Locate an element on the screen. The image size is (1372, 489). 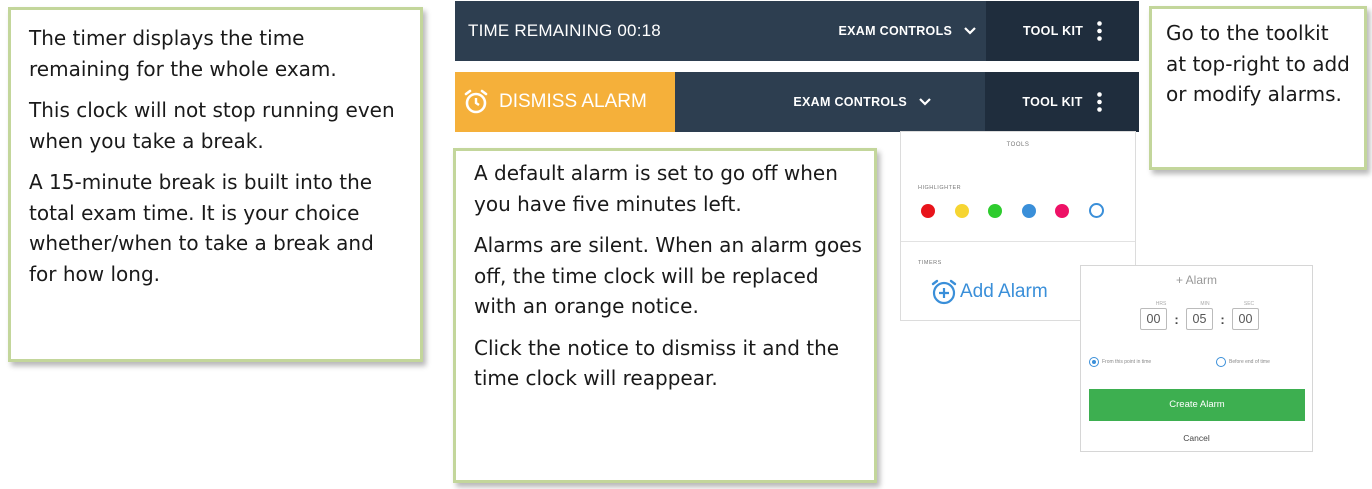
hours-field: 00 is located at coordinates (1153, 319).